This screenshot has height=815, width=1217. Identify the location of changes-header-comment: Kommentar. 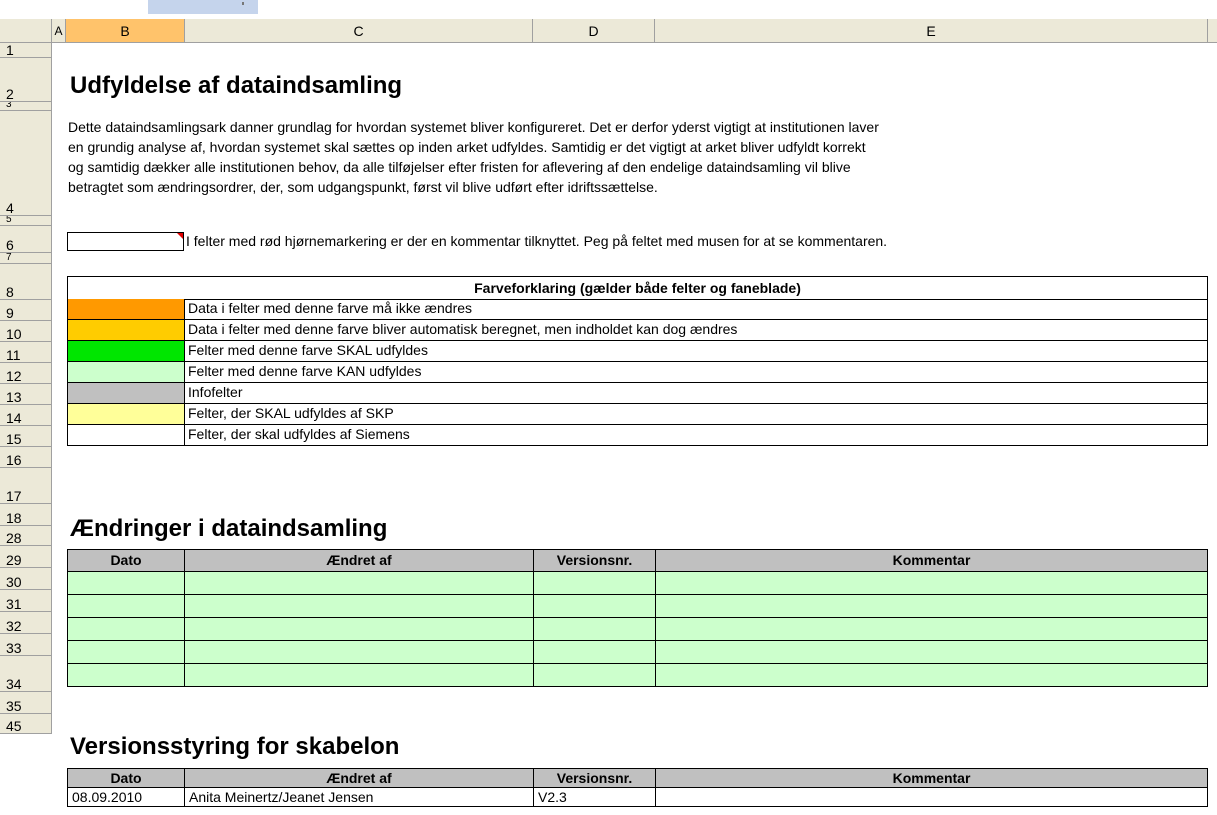
(931, 560).